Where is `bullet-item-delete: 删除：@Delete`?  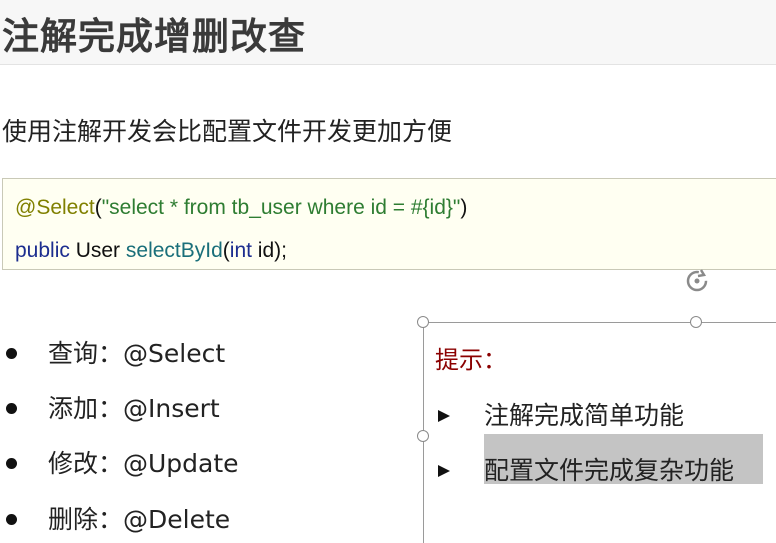 bullet-item-delete: 删除：@Delete is located at coordinates (150, 520).